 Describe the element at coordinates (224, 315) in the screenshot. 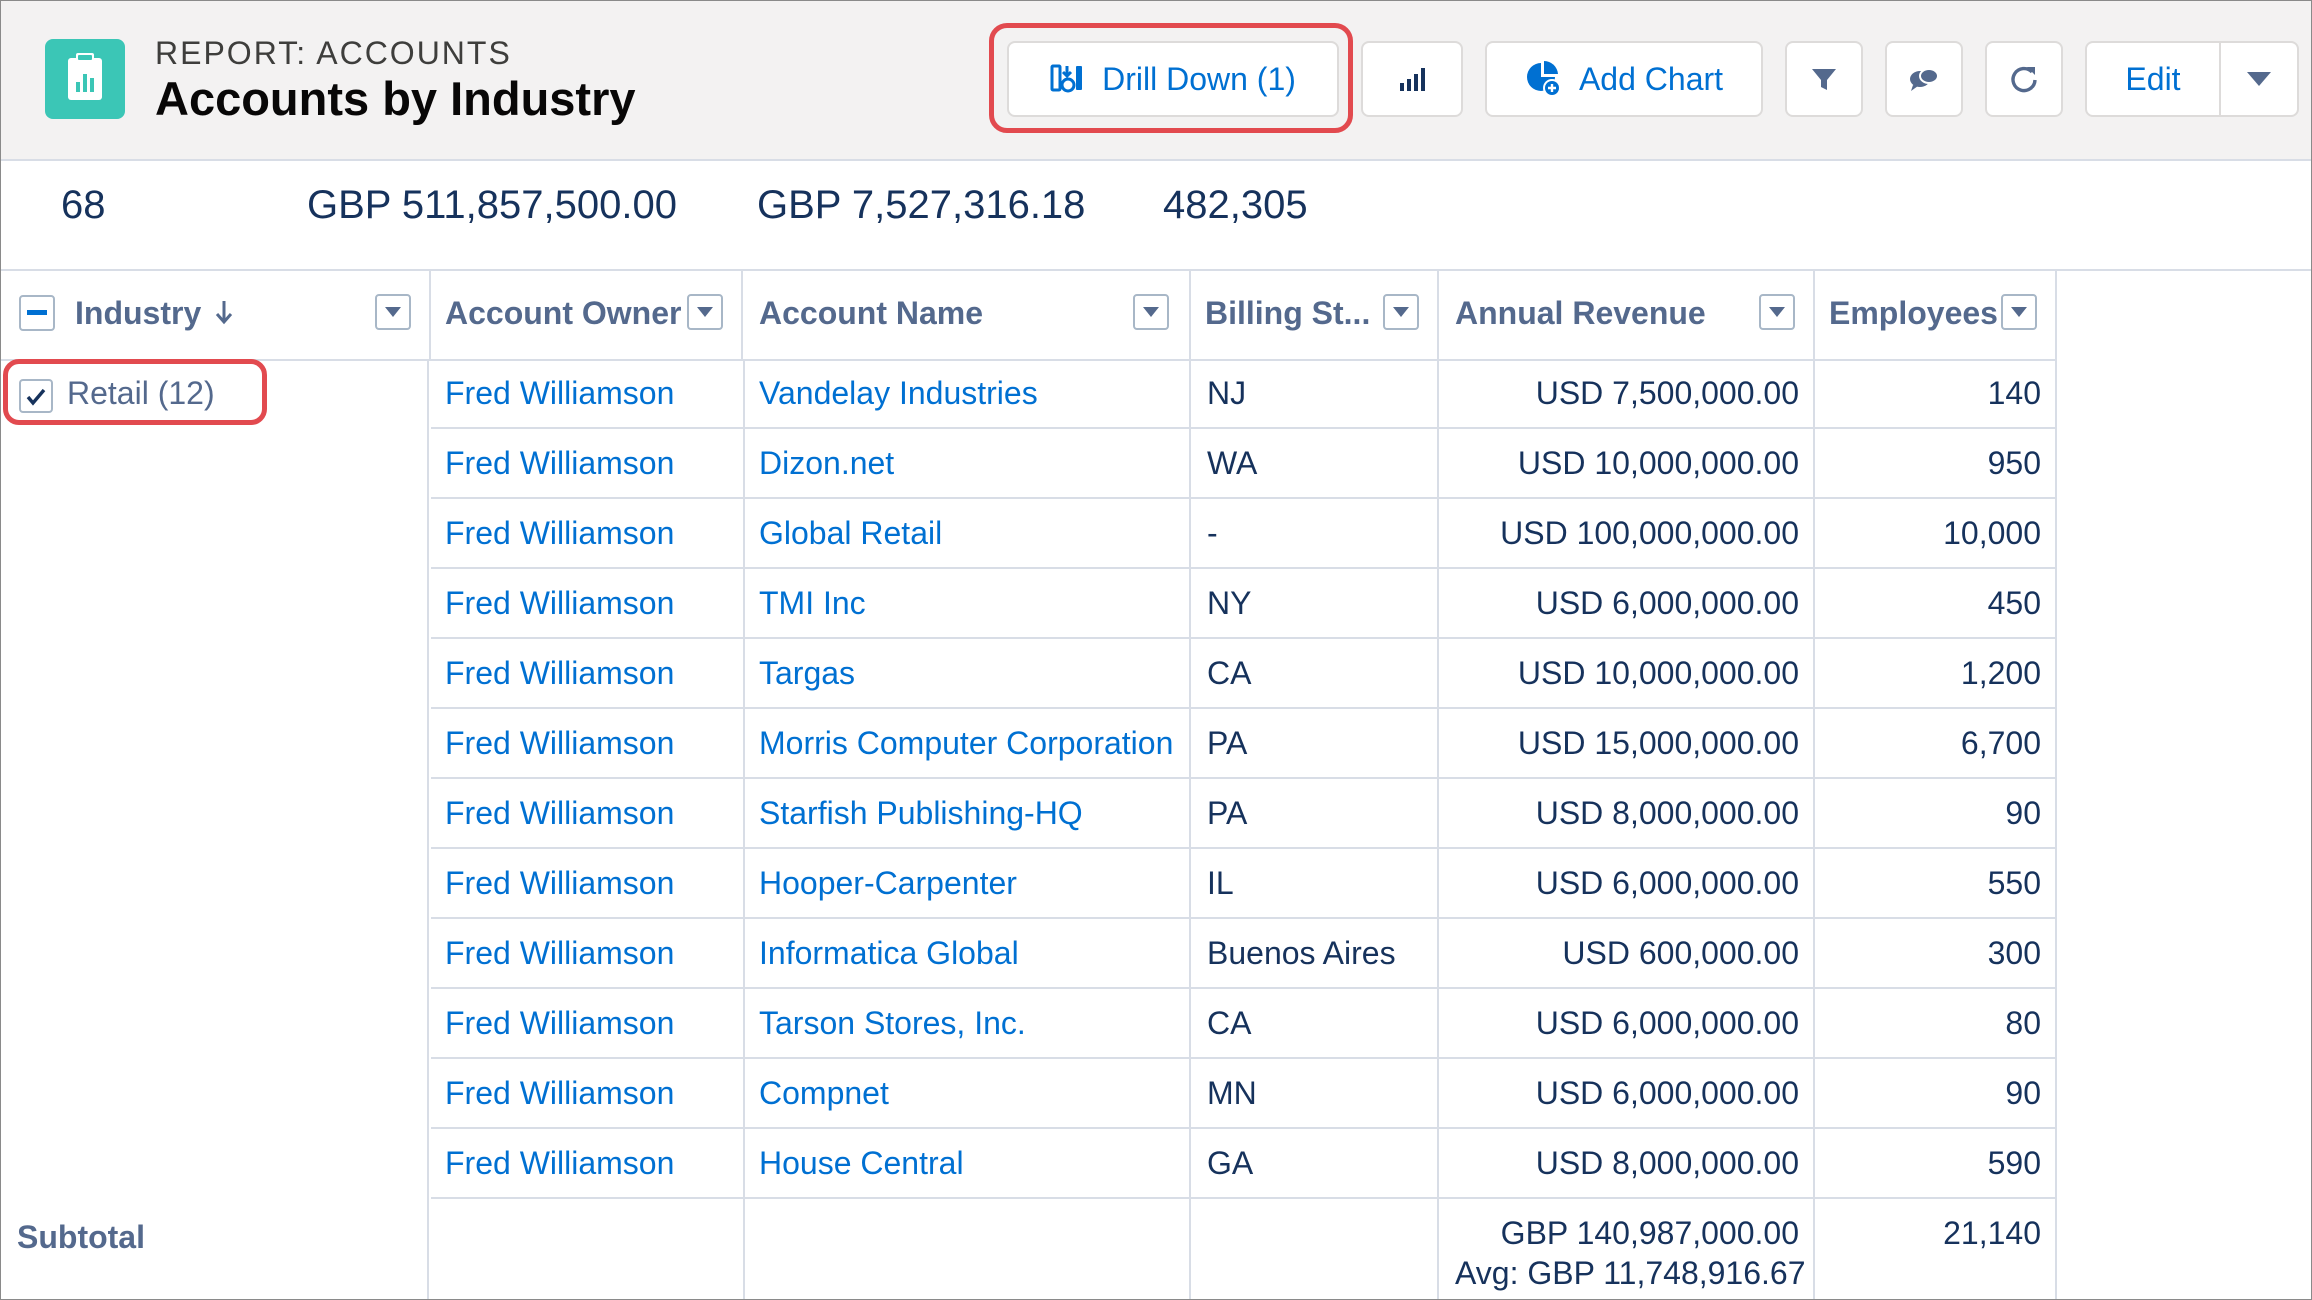

I see `arrow-down-icon` at that location.